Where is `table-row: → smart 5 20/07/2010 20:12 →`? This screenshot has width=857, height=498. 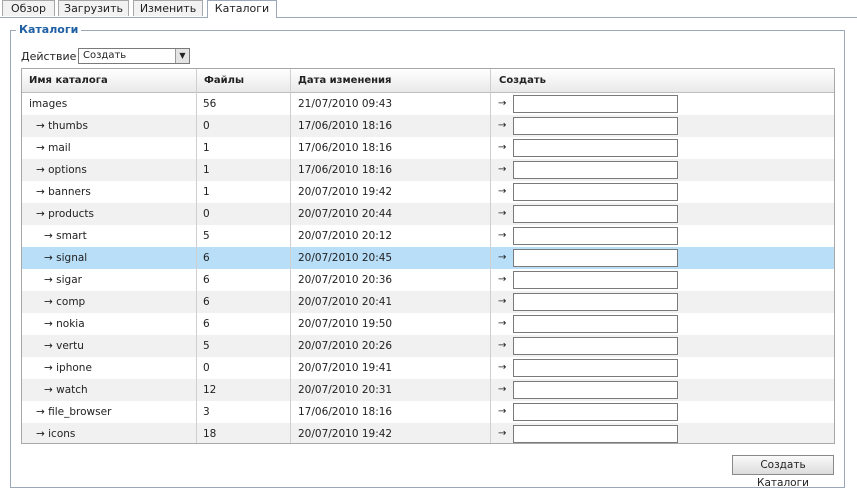
table-row: → smart 5 20/07/2010 20:12 → is located at coordinates (428, 236).